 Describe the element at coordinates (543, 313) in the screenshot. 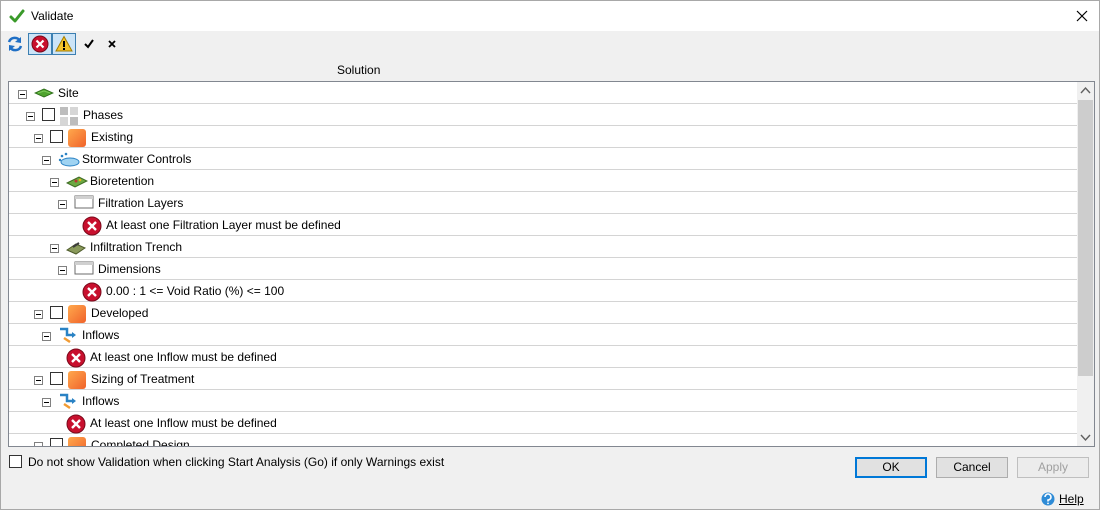

I see `tree-row: Developed` at that location.